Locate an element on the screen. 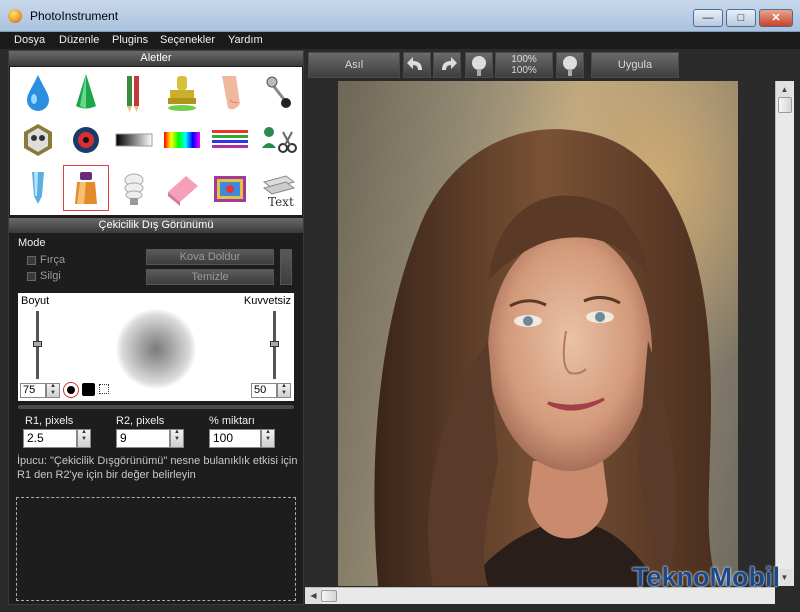 The height and width of the screenshot is (612, 800). square-brush-button is located at coordinates (88, 389).